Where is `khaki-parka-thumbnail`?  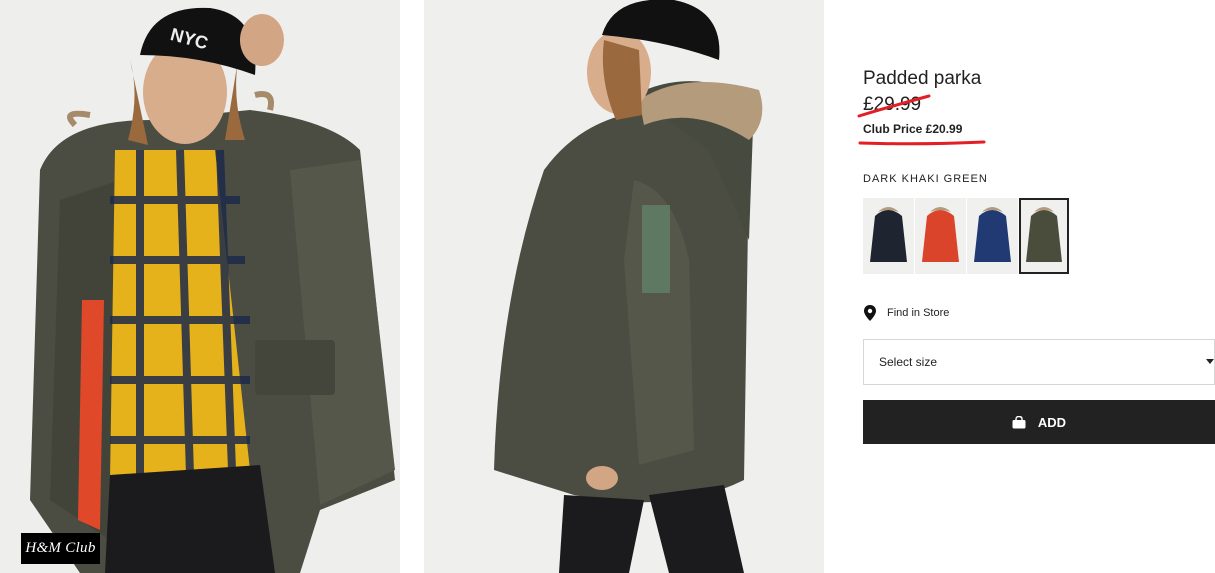 khaki-parka-thumbnail is located at coordinates (1044, 234).